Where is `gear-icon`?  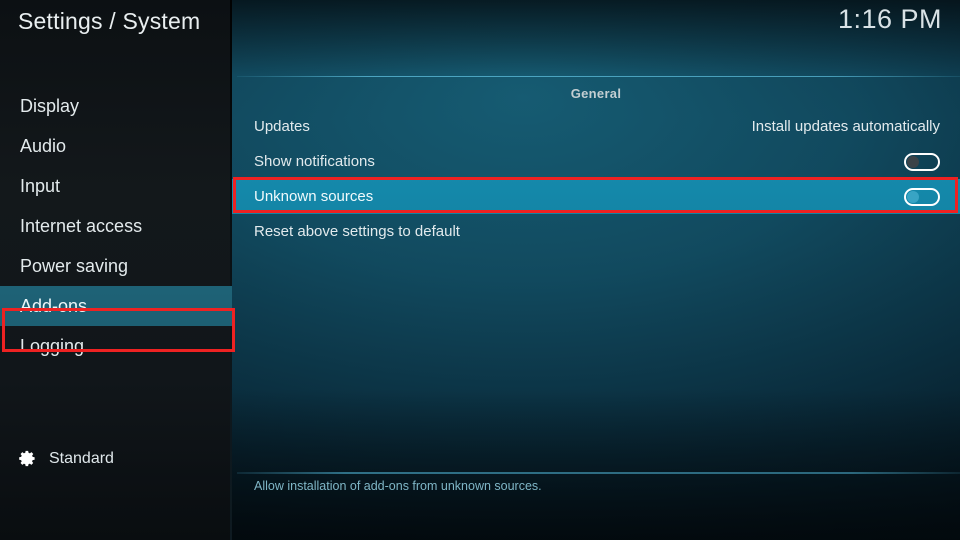
gear-icon is located at coordinates (27, 458).